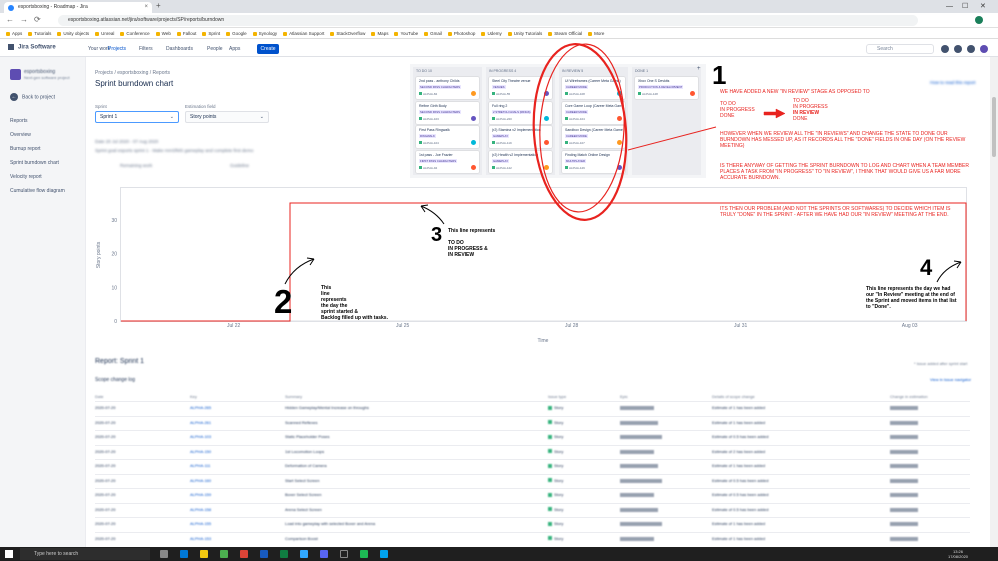 Image resolution: width=998 pixels, height=561 pixels. What do you see at coordinates (200, 465) in the screenshot?
I see `row-issue-key: ALPHA-111` at bounding box center [200, 465].